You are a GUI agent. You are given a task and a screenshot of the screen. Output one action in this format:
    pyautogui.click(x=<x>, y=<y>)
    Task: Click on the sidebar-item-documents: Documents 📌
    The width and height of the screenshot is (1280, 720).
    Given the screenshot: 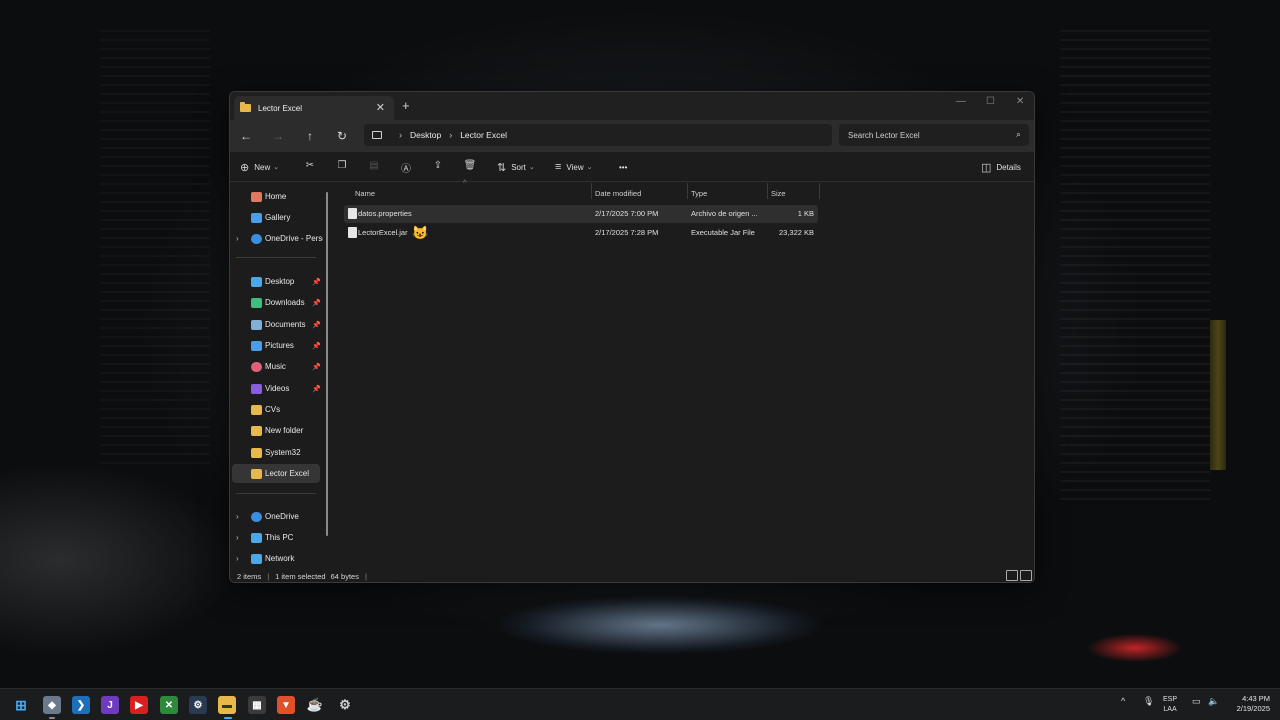 What is the action you would take?
    pyautogui.click(x=276, y=324)
    